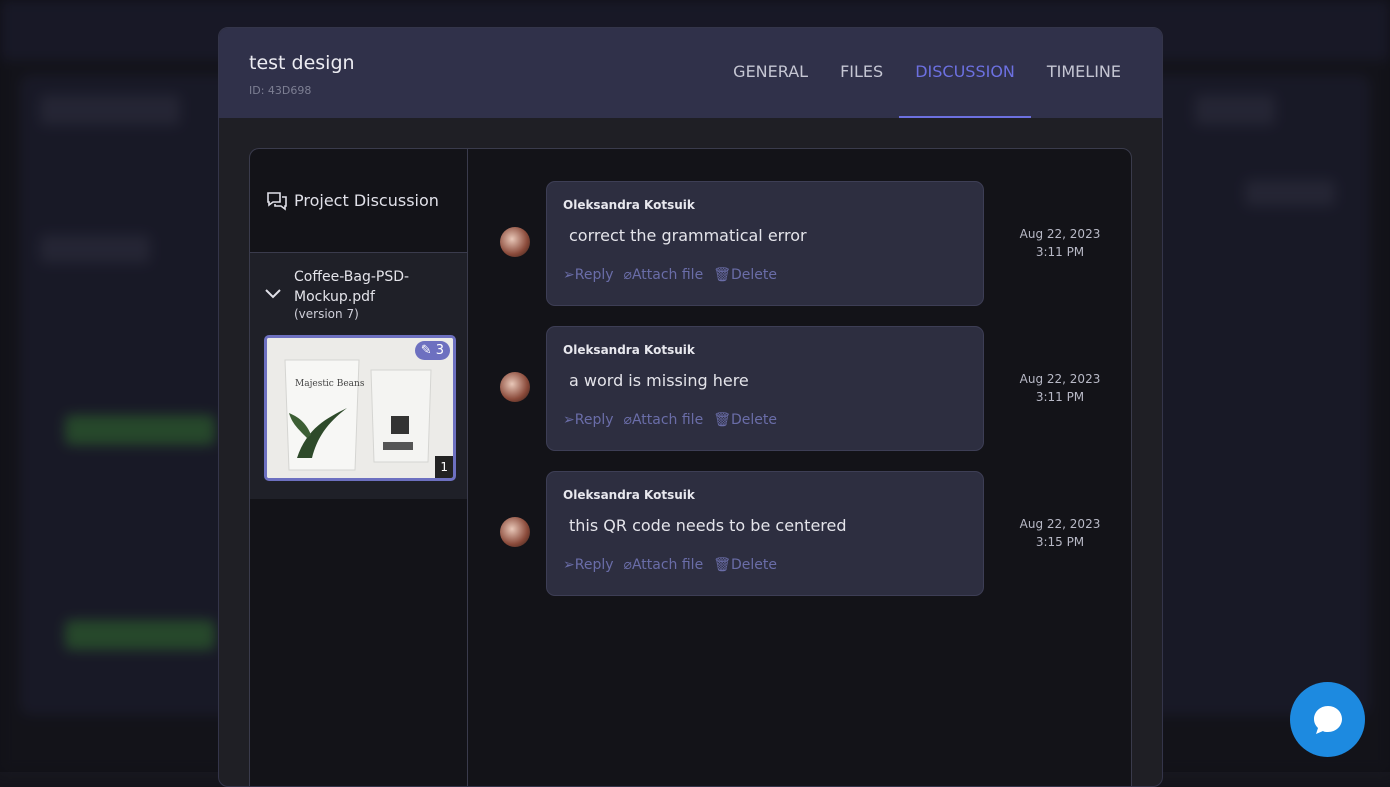 The image size is (1390, 787). I want to click on message-text: correct the grammatical error, so click(688, 235).